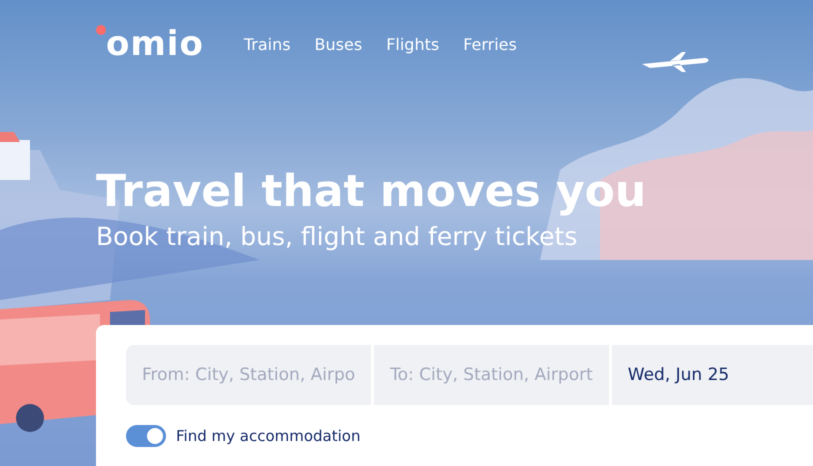 Image resolution: width=813 pixels, height=466 pixels. What do you see at coordinates (155, 44) in the screenshot?
I see `logo: omio` at bounding box center [155, 44].